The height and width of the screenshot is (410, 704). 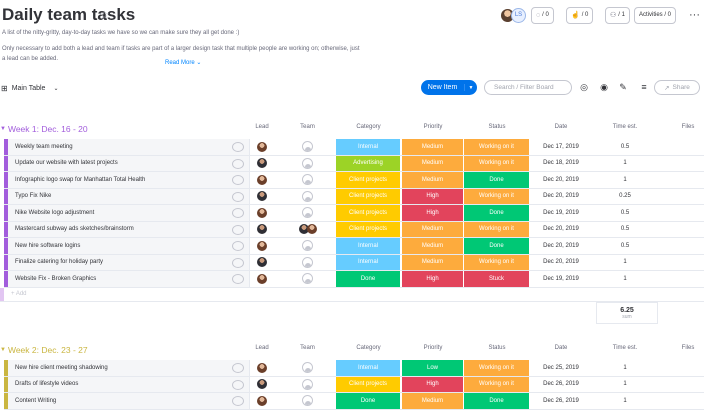 I want to click on column-header: Date, so click(x=561, y=127).